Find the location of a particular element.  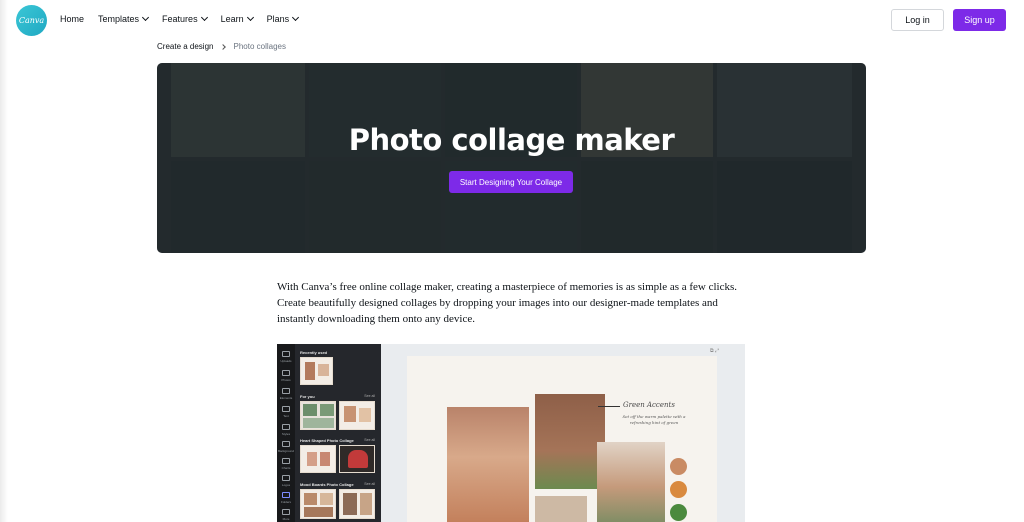

rail-label: Background is located at coordinates (286, 451).